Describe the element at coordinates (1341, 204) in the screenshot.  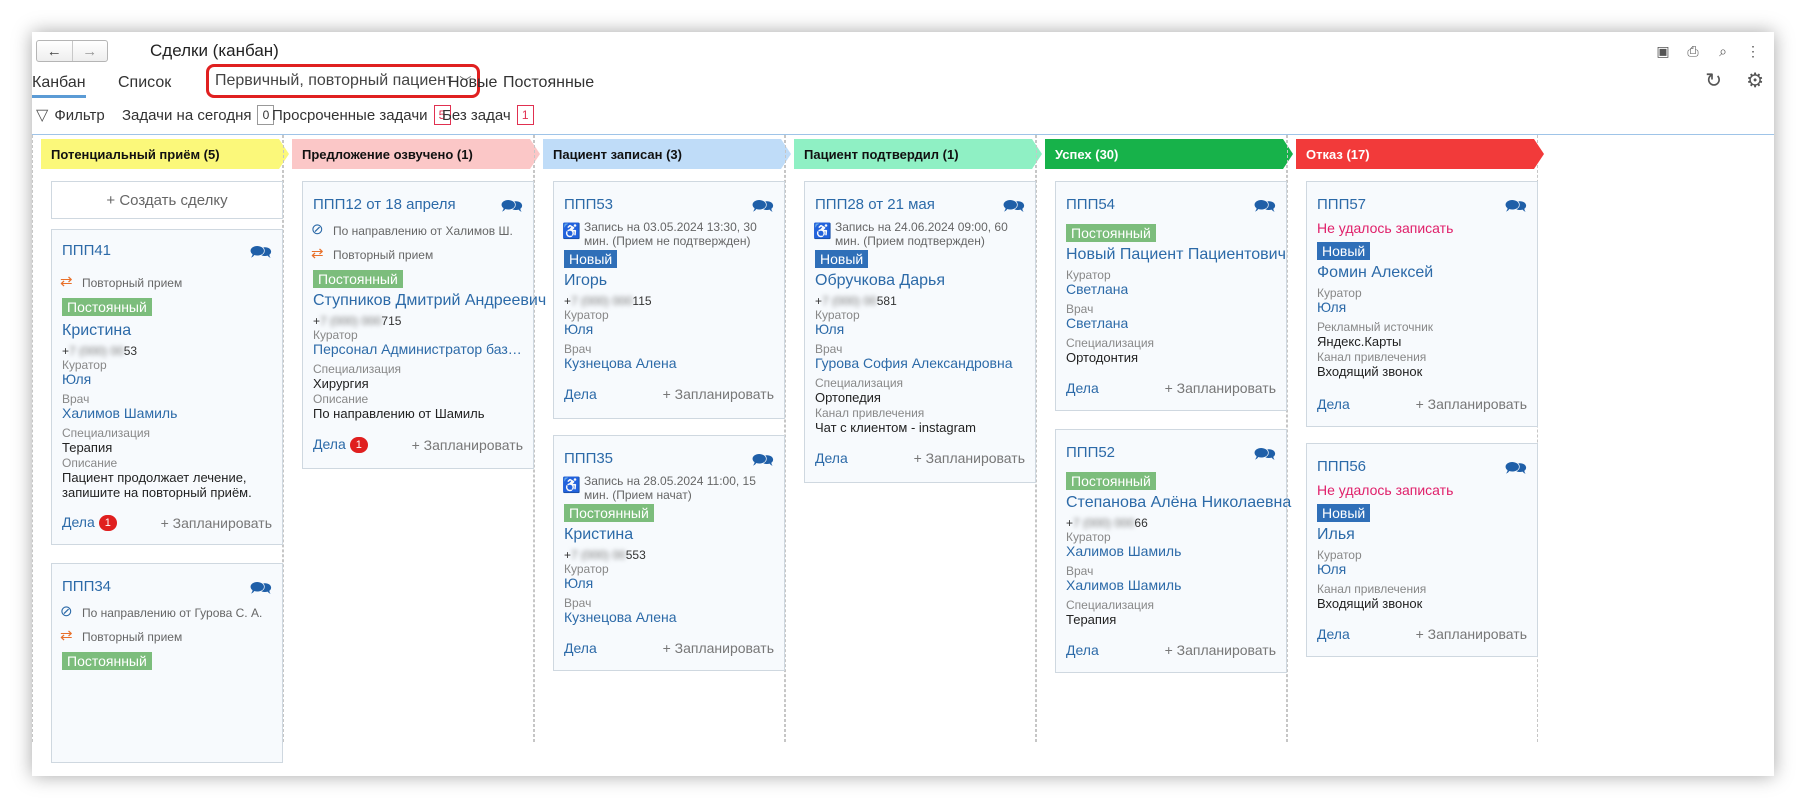
I see `deal-title: ППП57` at that location.